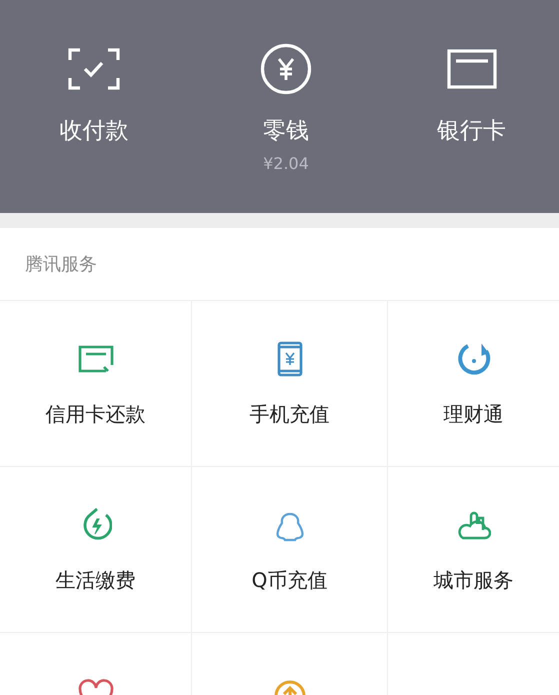  What do you see at coordinates (473, 549) in the screenshot?
I see `service-tile: 城市服务` at bounding box center [473, 549].